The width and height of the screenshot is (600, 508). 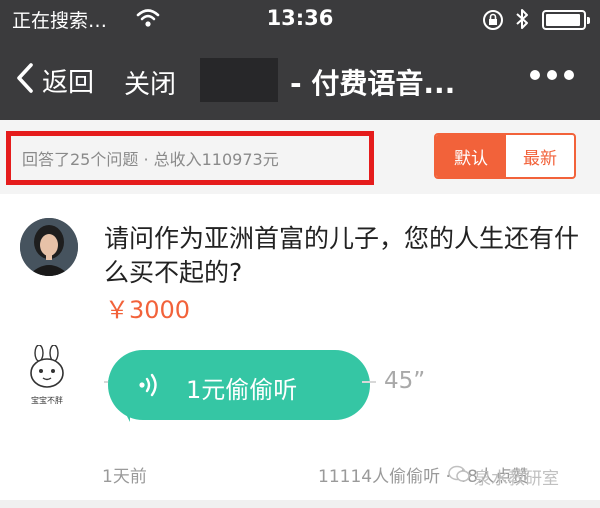 What do you see at coordinates (242, 390) in the screenshot?
I see `listen-label: 1元偷偷听` at bounding box center [242, 390].